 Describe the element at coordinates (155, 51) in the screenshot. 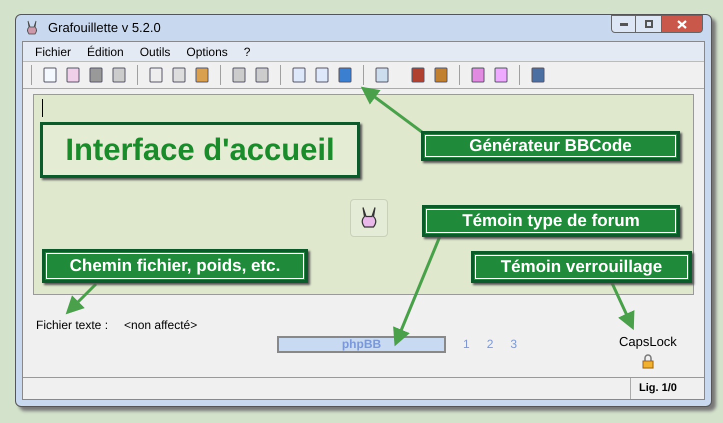

I see `menu-item: Outils` at that location.